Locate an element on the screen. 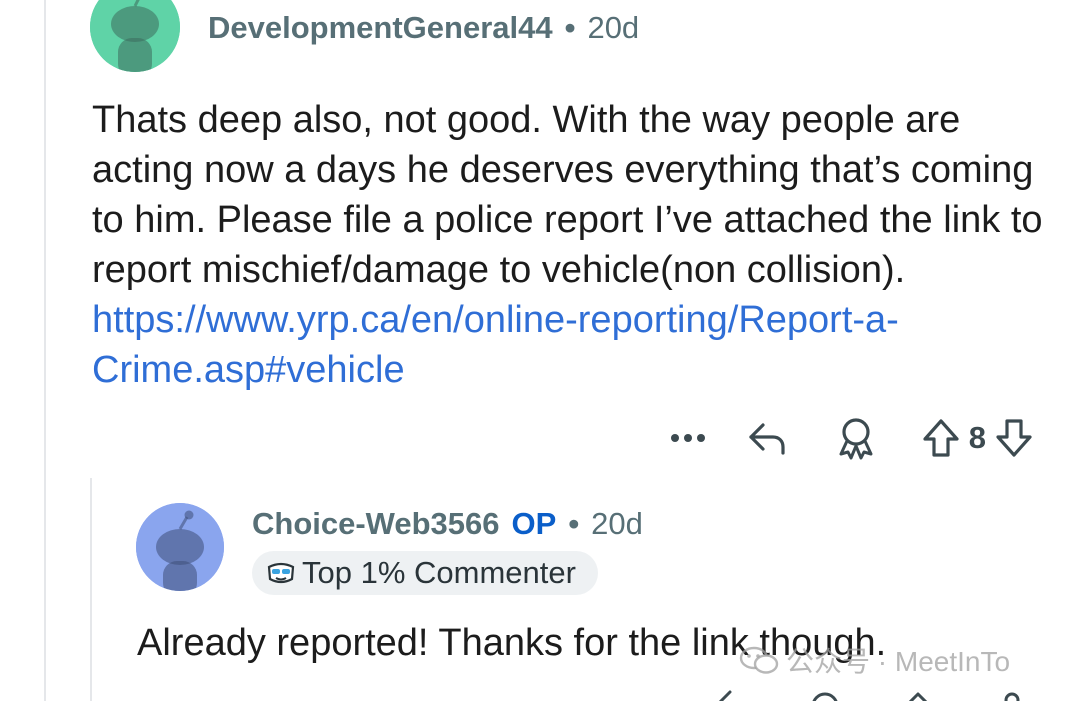 The width and height of the screenshot is (1080, 701). upvote-button is located at coordinates (941, 438).